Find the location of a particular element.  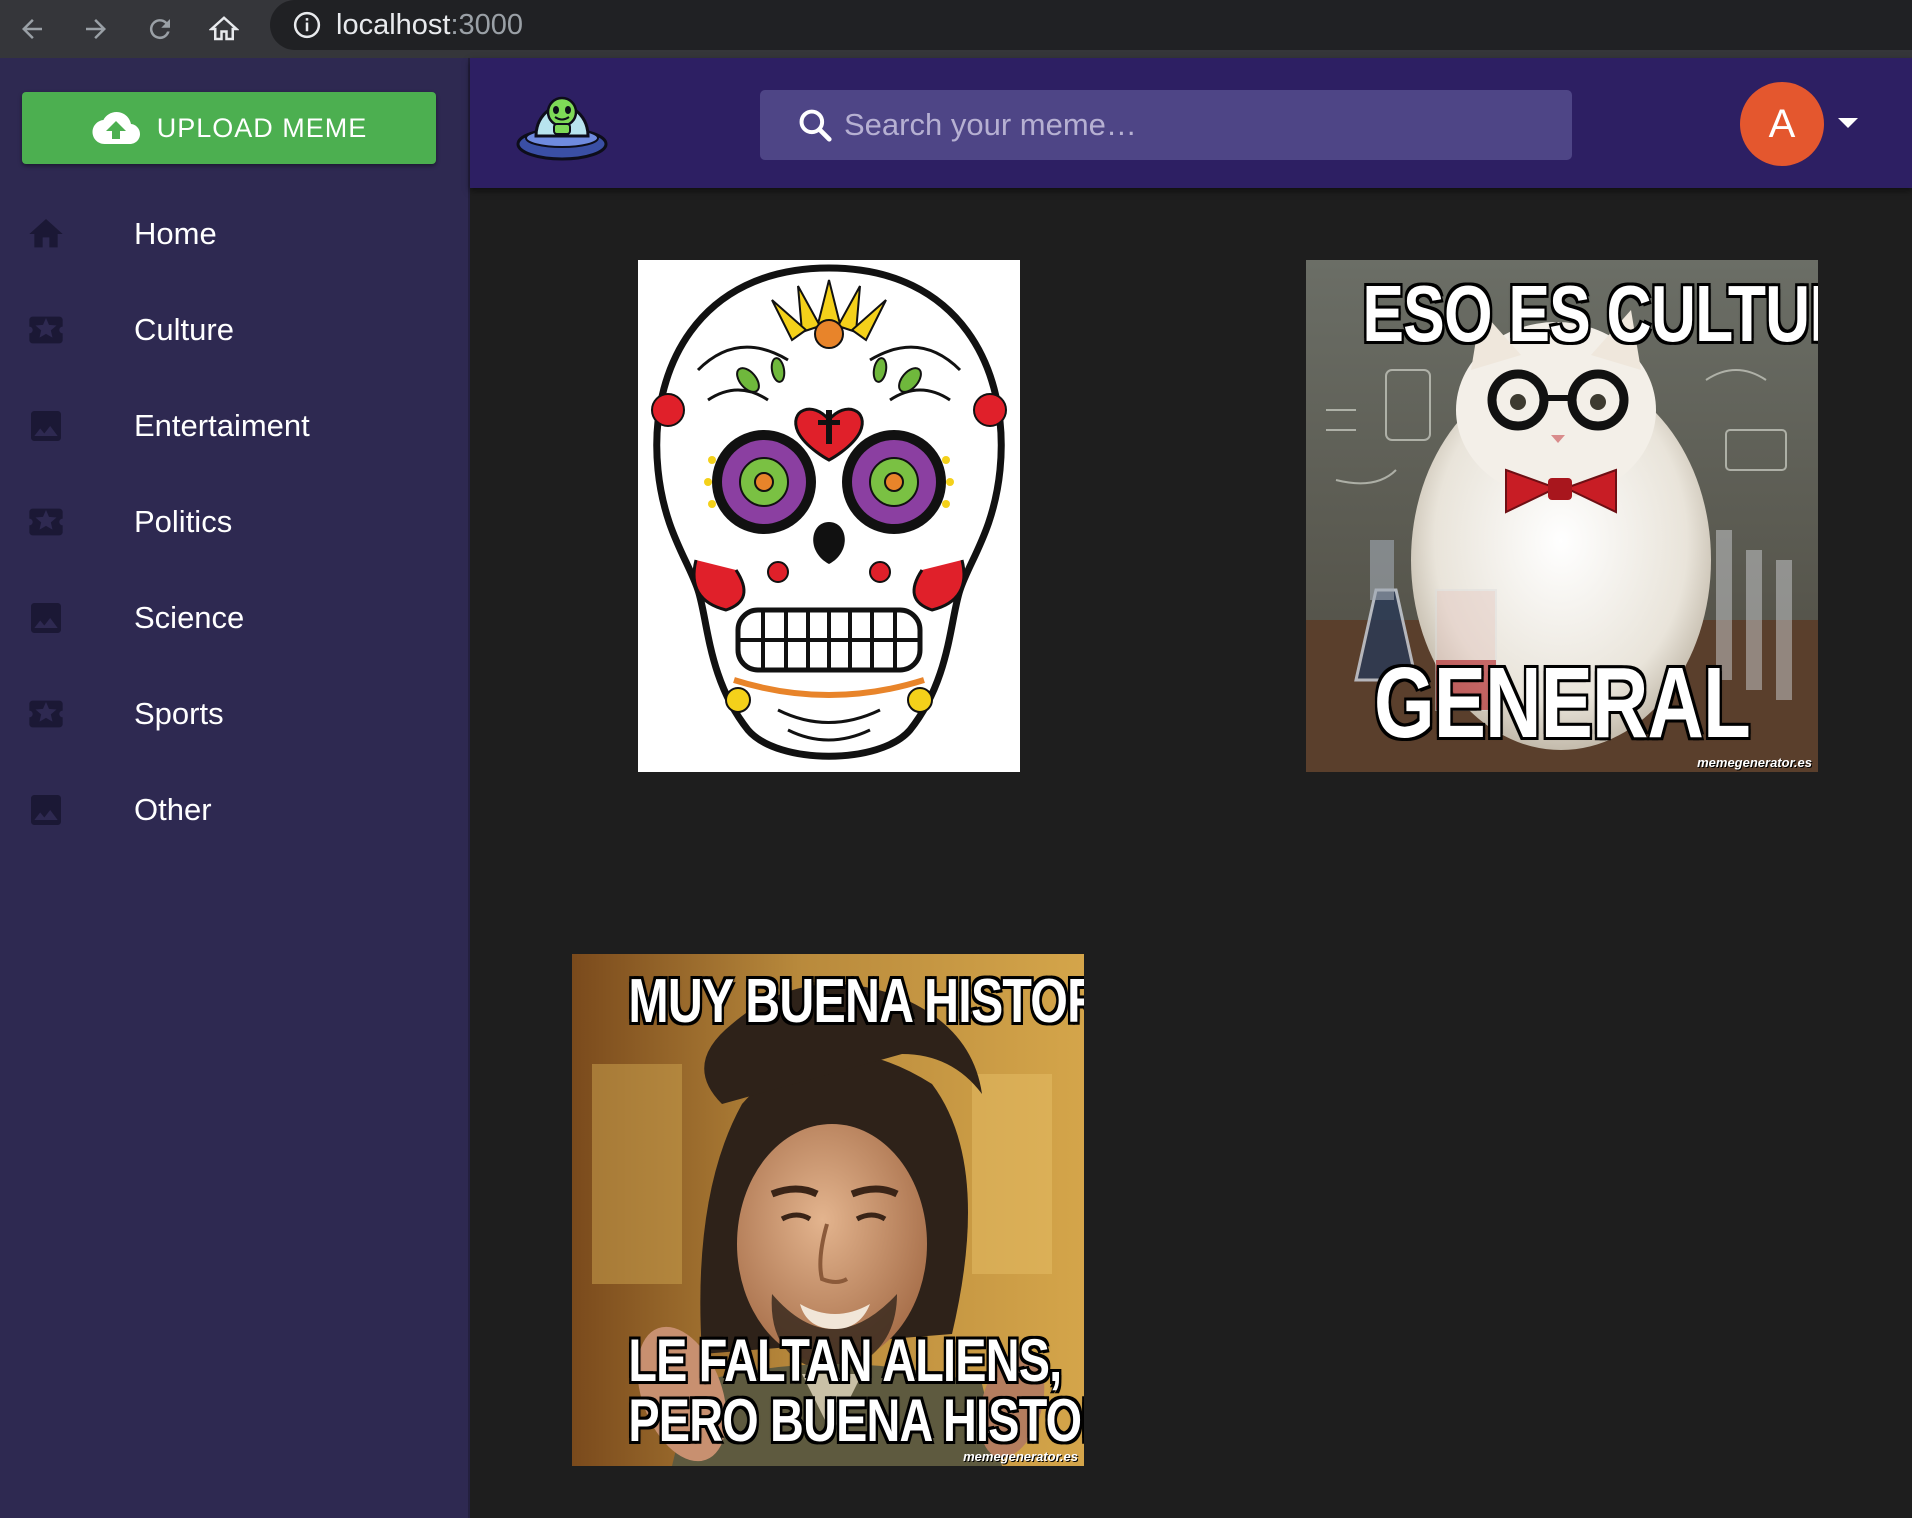

meme-card-science-cat: ESO ES CULTURA GENERAL memegenerator.es is located at coordinates (1562, 516).